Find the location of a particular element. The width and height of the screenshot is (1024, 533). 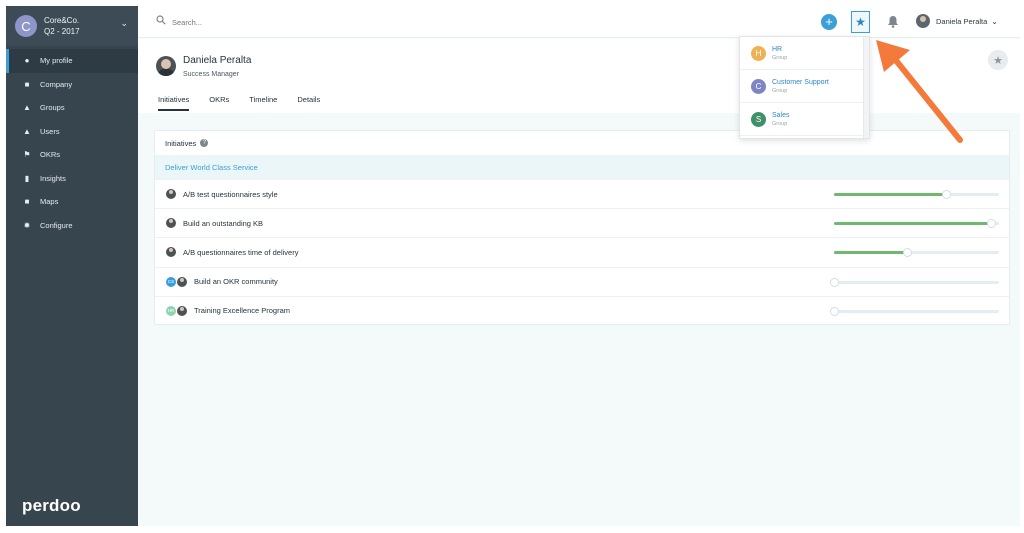

bell-icon is located at coordinates (893, 21).